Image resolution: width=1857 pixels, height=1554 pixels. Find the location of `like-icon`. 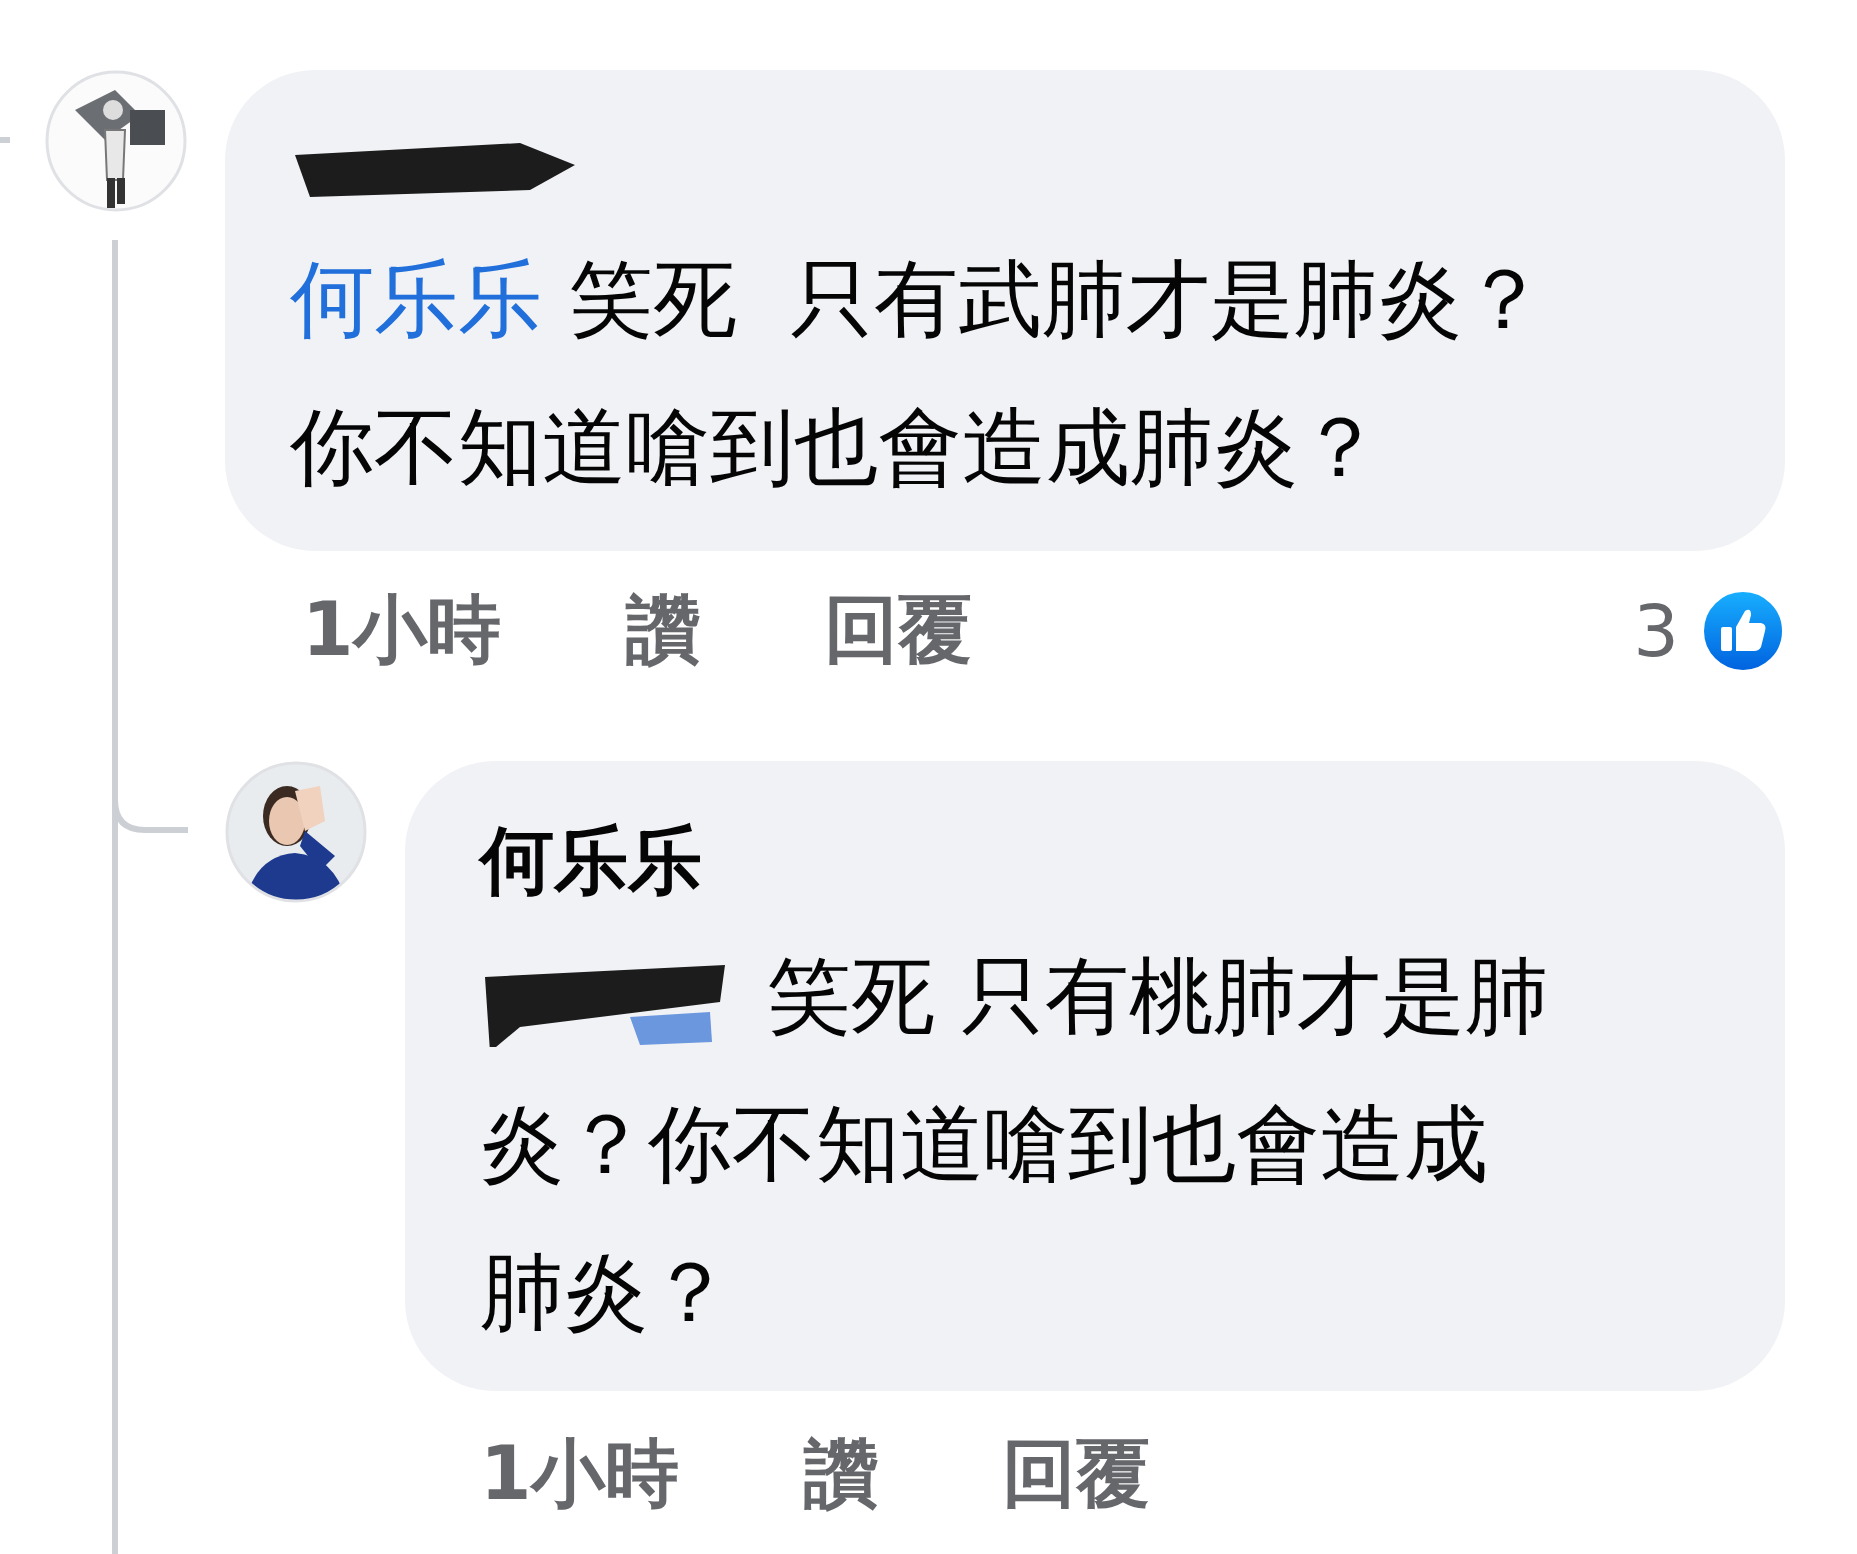

like-icon is located at coordinates (1743, 631).